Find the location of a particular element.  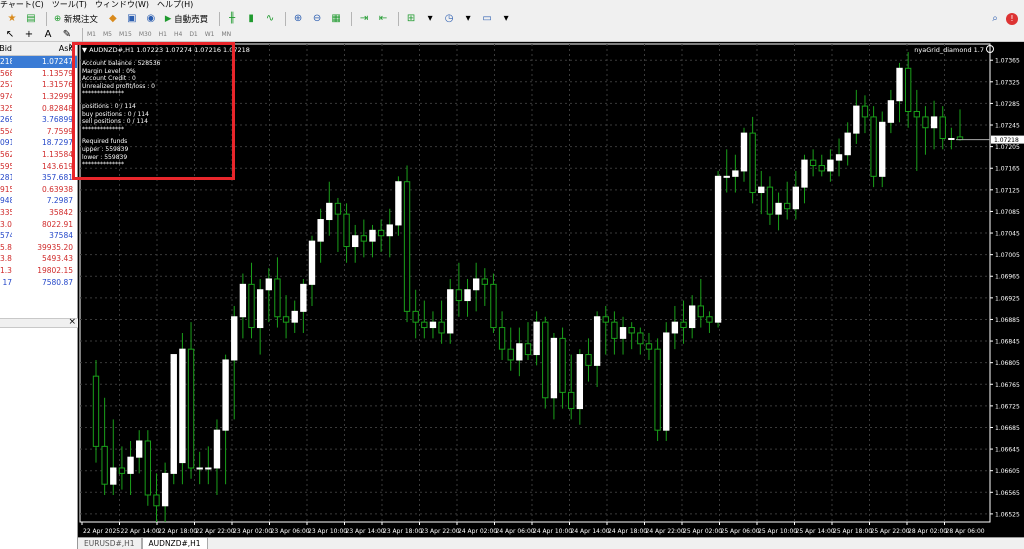

crosshair-icon: + is located at coordinates (29, 35).